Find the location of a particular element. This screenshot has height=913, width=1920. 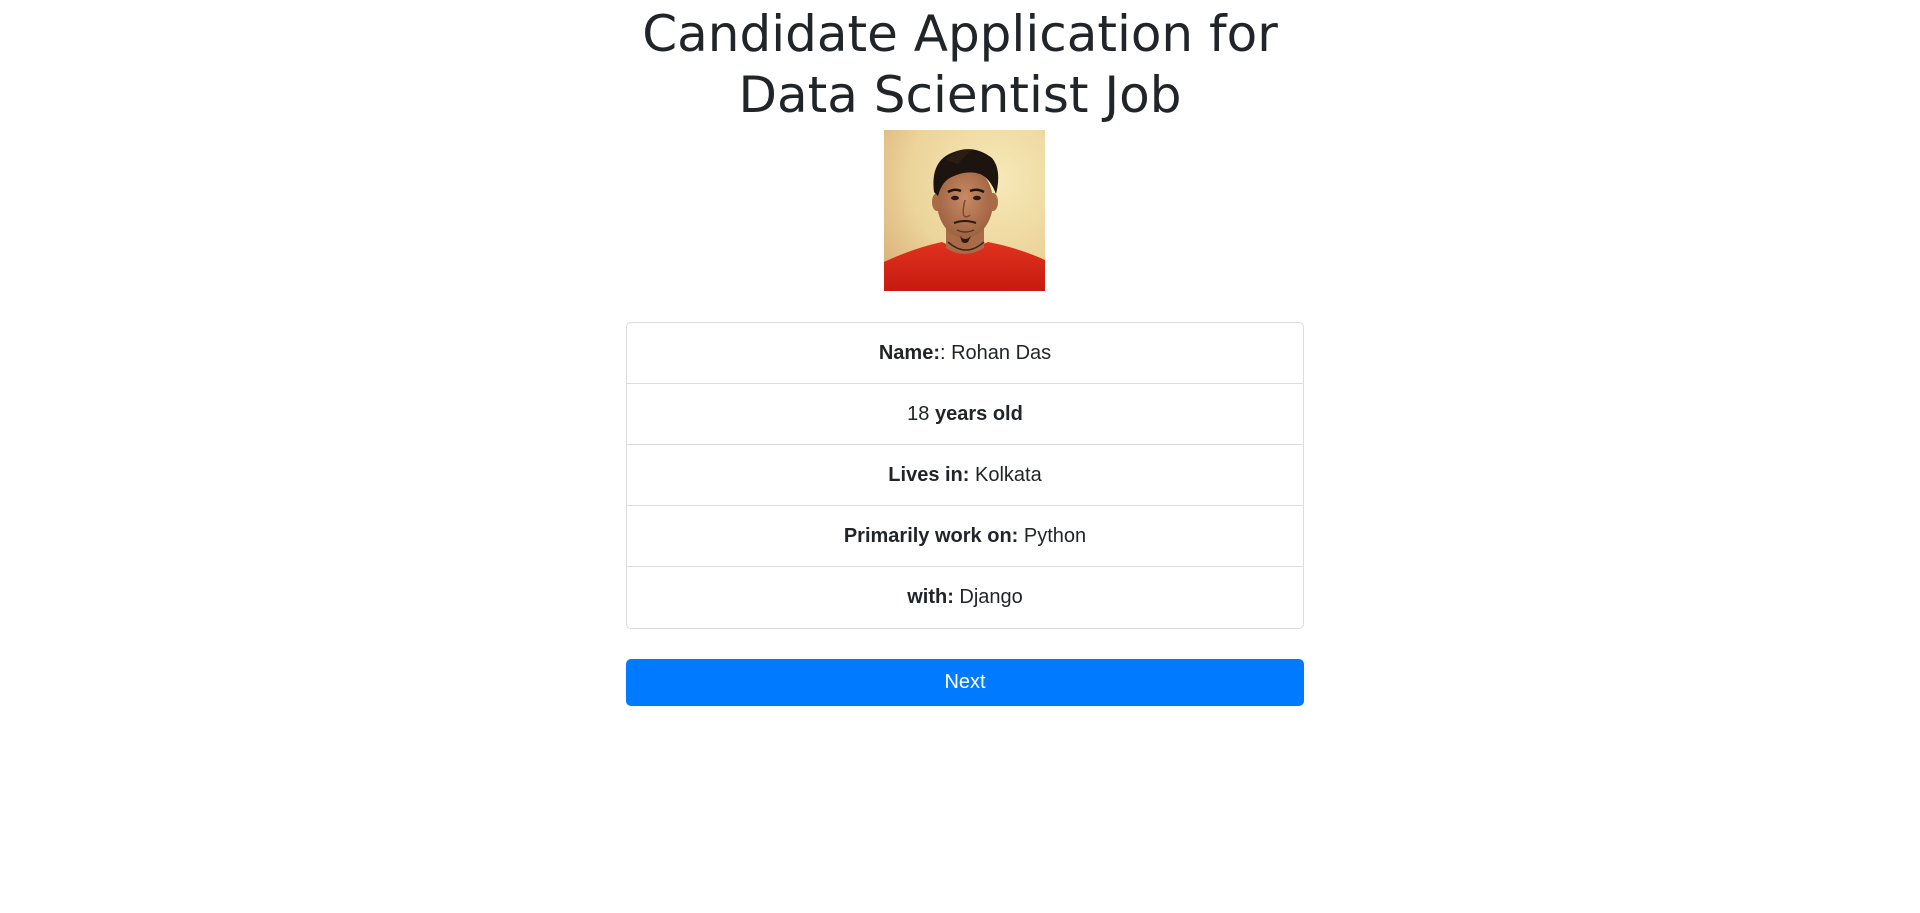

age-label: years old is located at coordinates (978, 413).